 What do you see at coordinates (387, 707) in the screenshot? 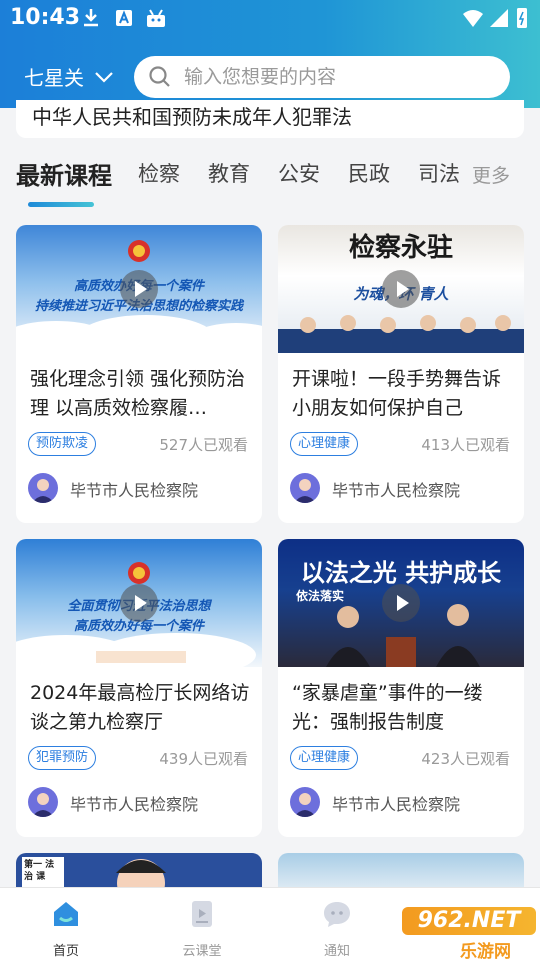
I see `course-title: “家暴虐童”事件的一缕光：强制报告制度` at bounding box center [387, 707].